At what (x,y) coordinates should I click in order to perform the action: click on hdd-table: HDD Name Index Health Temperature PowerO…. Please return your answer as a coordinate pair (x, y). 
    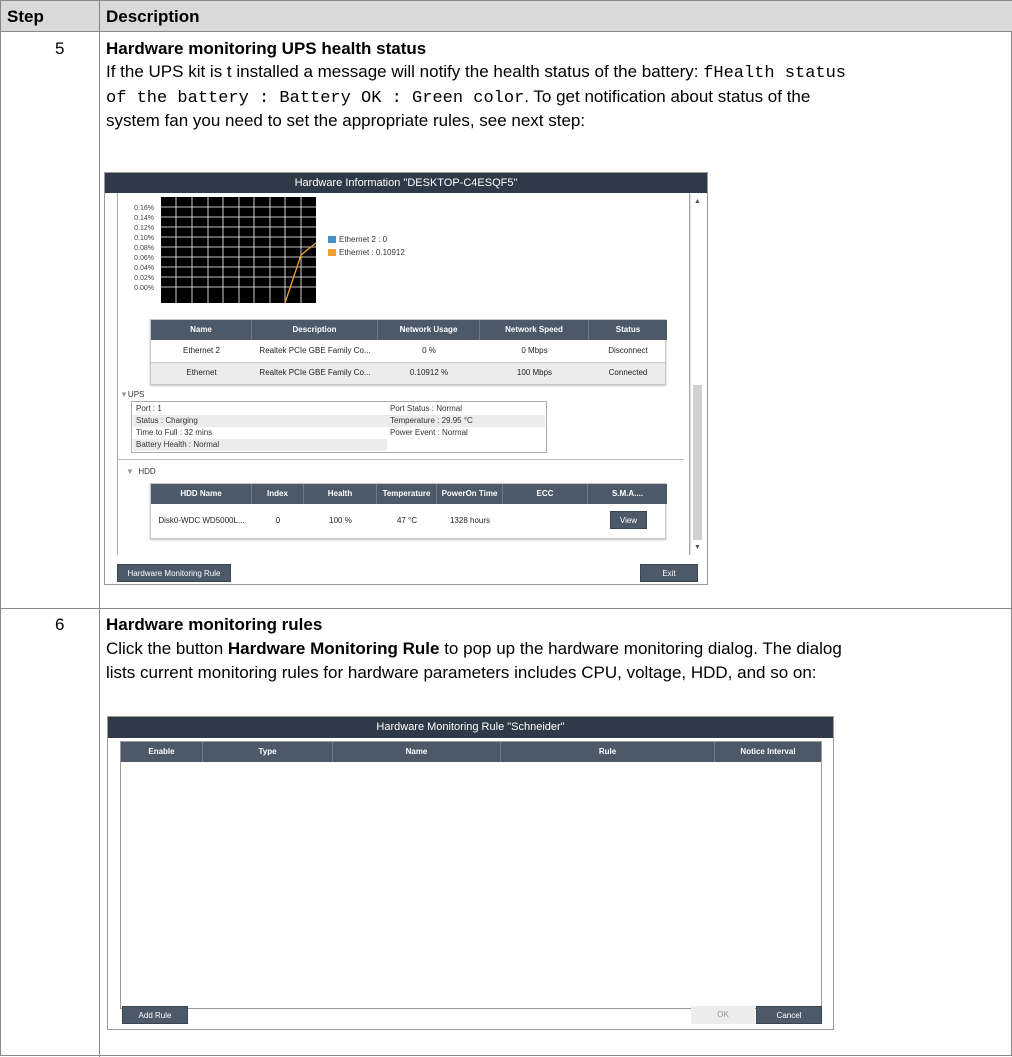
    Looking at the image, I should click on (408, 511).